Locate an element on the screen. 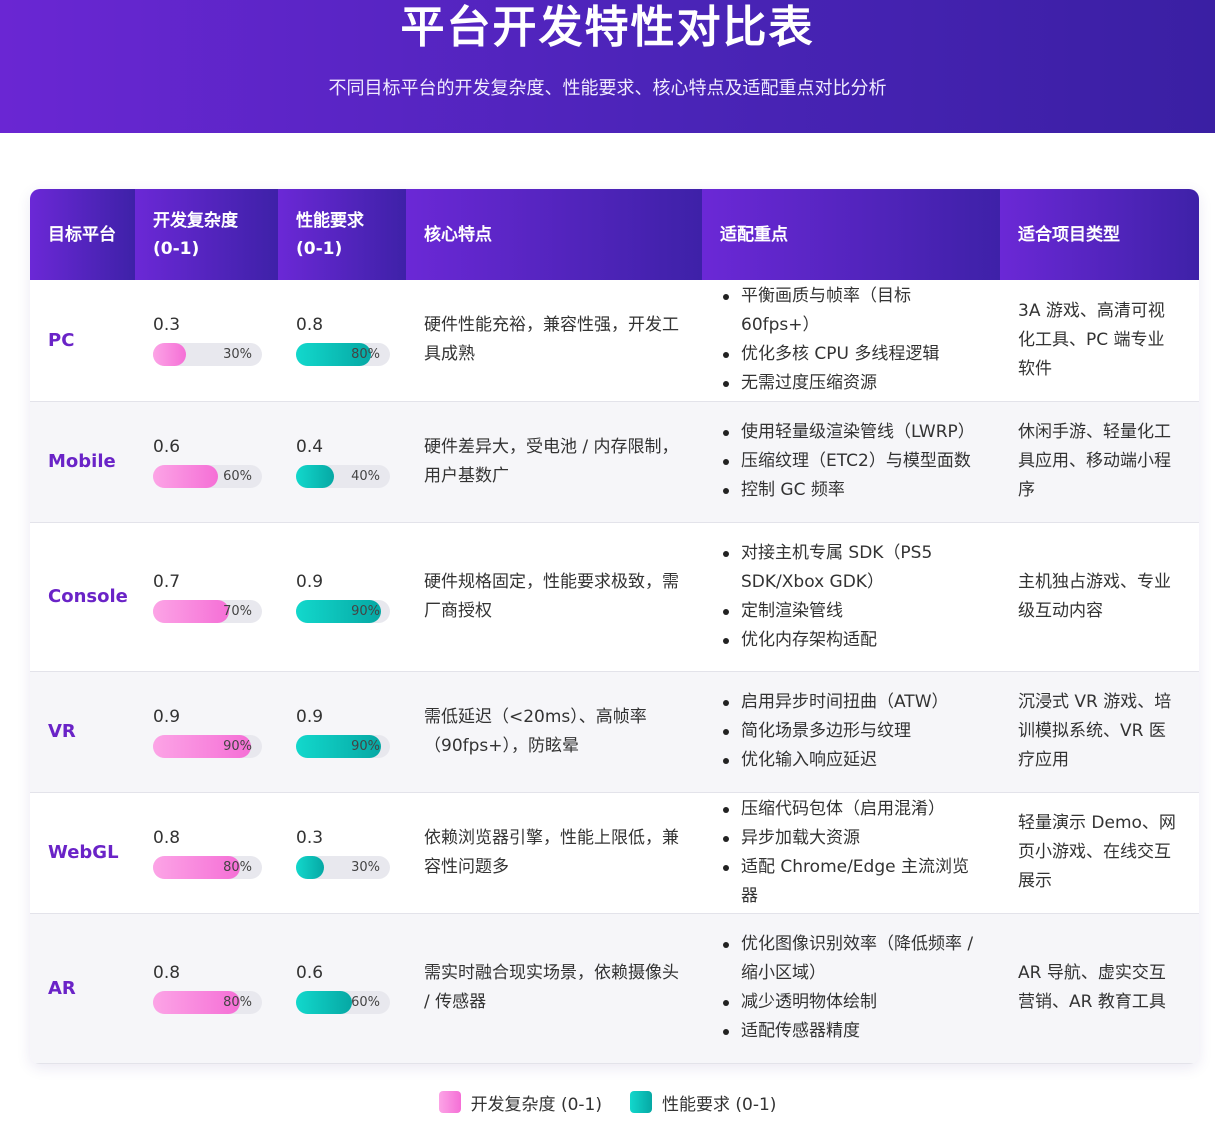 The width and height of the screenshot is (1215, 1147). page-title: 平台开发特性对比表 is located at coordinates (607, 27).